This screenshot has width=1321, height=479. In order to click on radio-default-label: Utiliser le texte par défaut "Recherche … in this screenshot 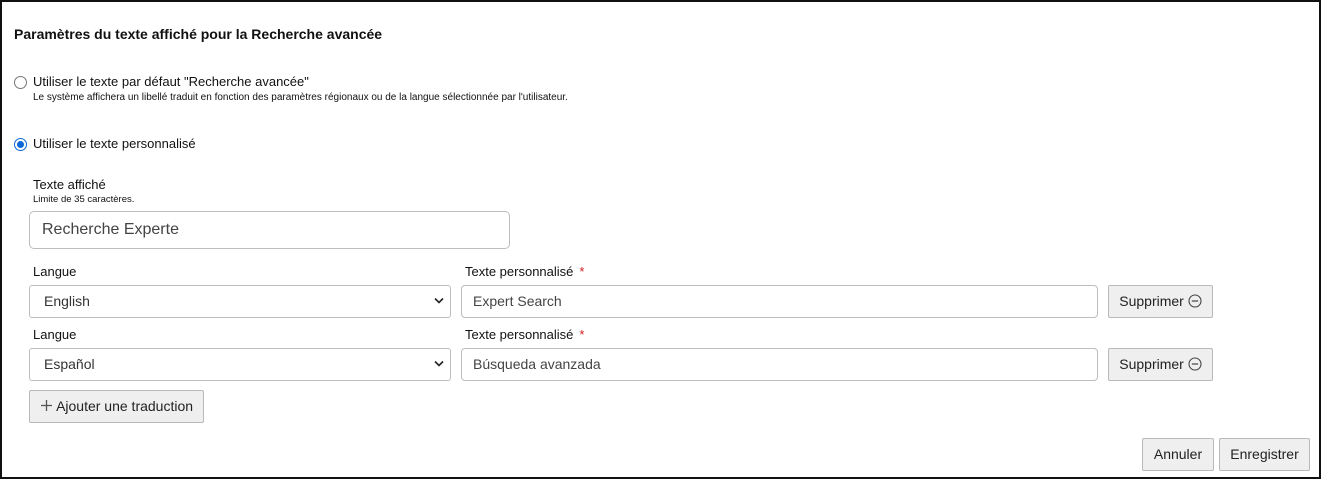, I will do `click(171, 81)`.